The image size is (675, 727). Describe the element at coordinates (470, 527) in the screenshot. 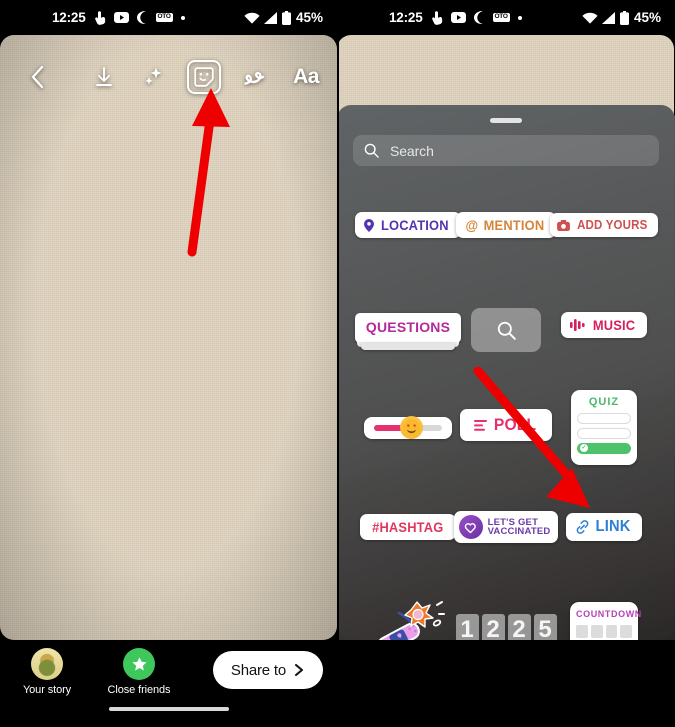

I see `heart-shield-icon` at that location.